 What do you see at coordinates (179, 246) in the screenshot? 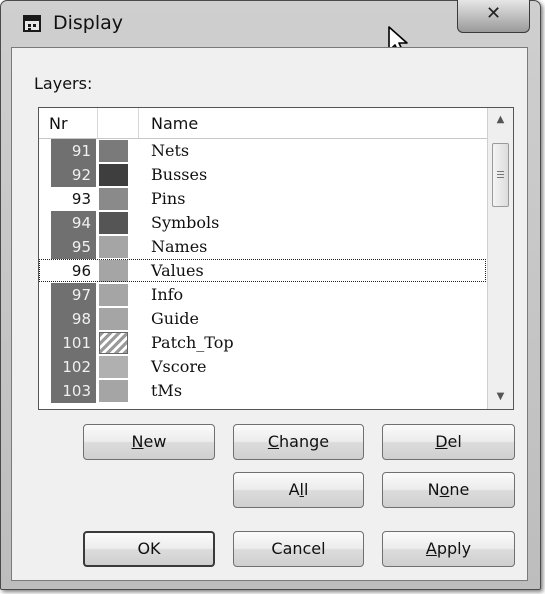
I see `layer-name: Names` at bounding box center [179, 246].